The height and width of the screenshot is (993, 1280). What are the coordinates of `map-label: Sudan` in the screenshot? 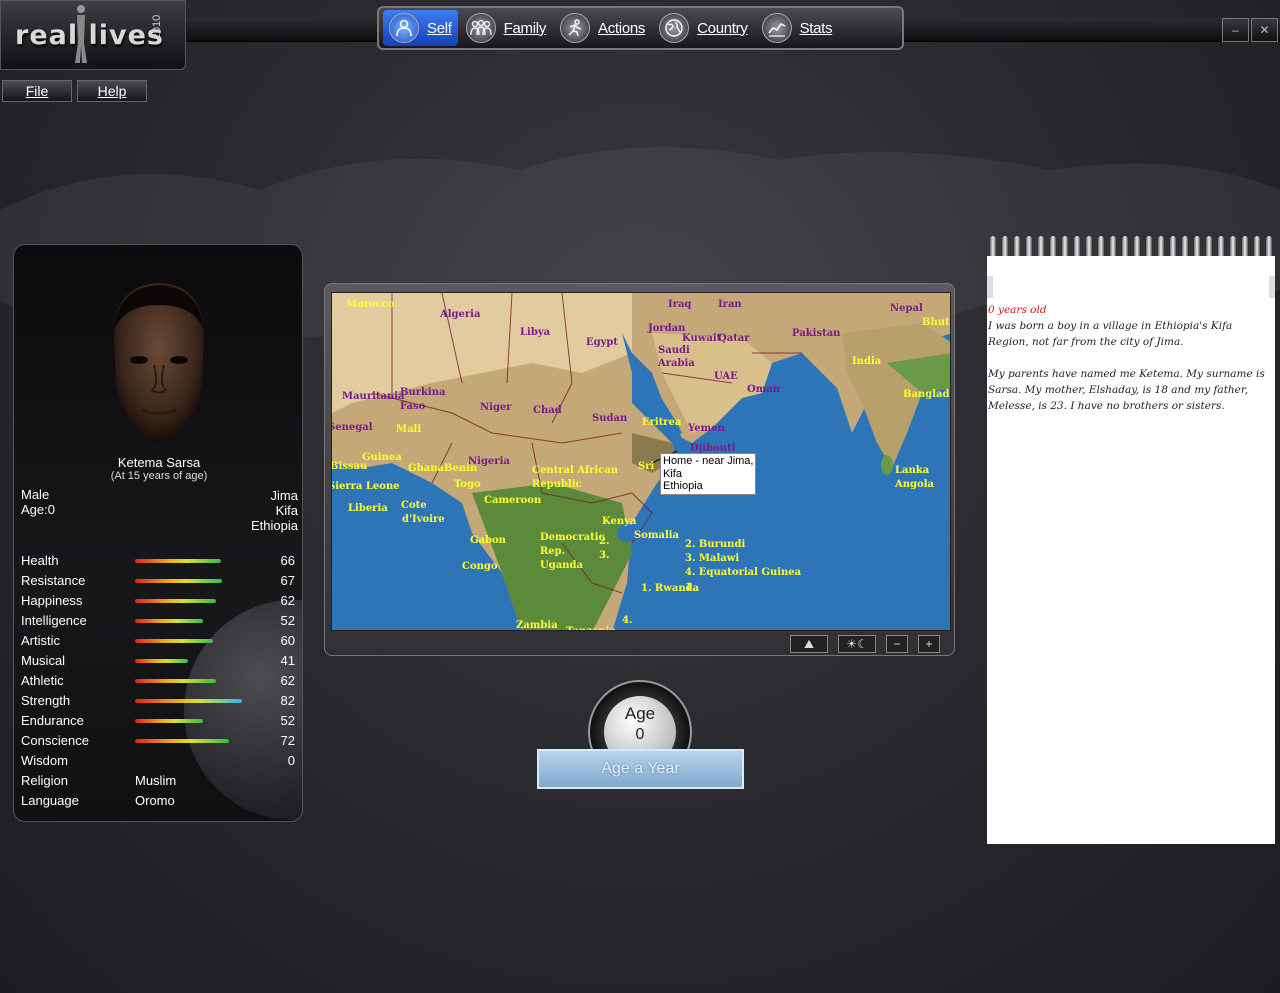 It's located at (610, 418).